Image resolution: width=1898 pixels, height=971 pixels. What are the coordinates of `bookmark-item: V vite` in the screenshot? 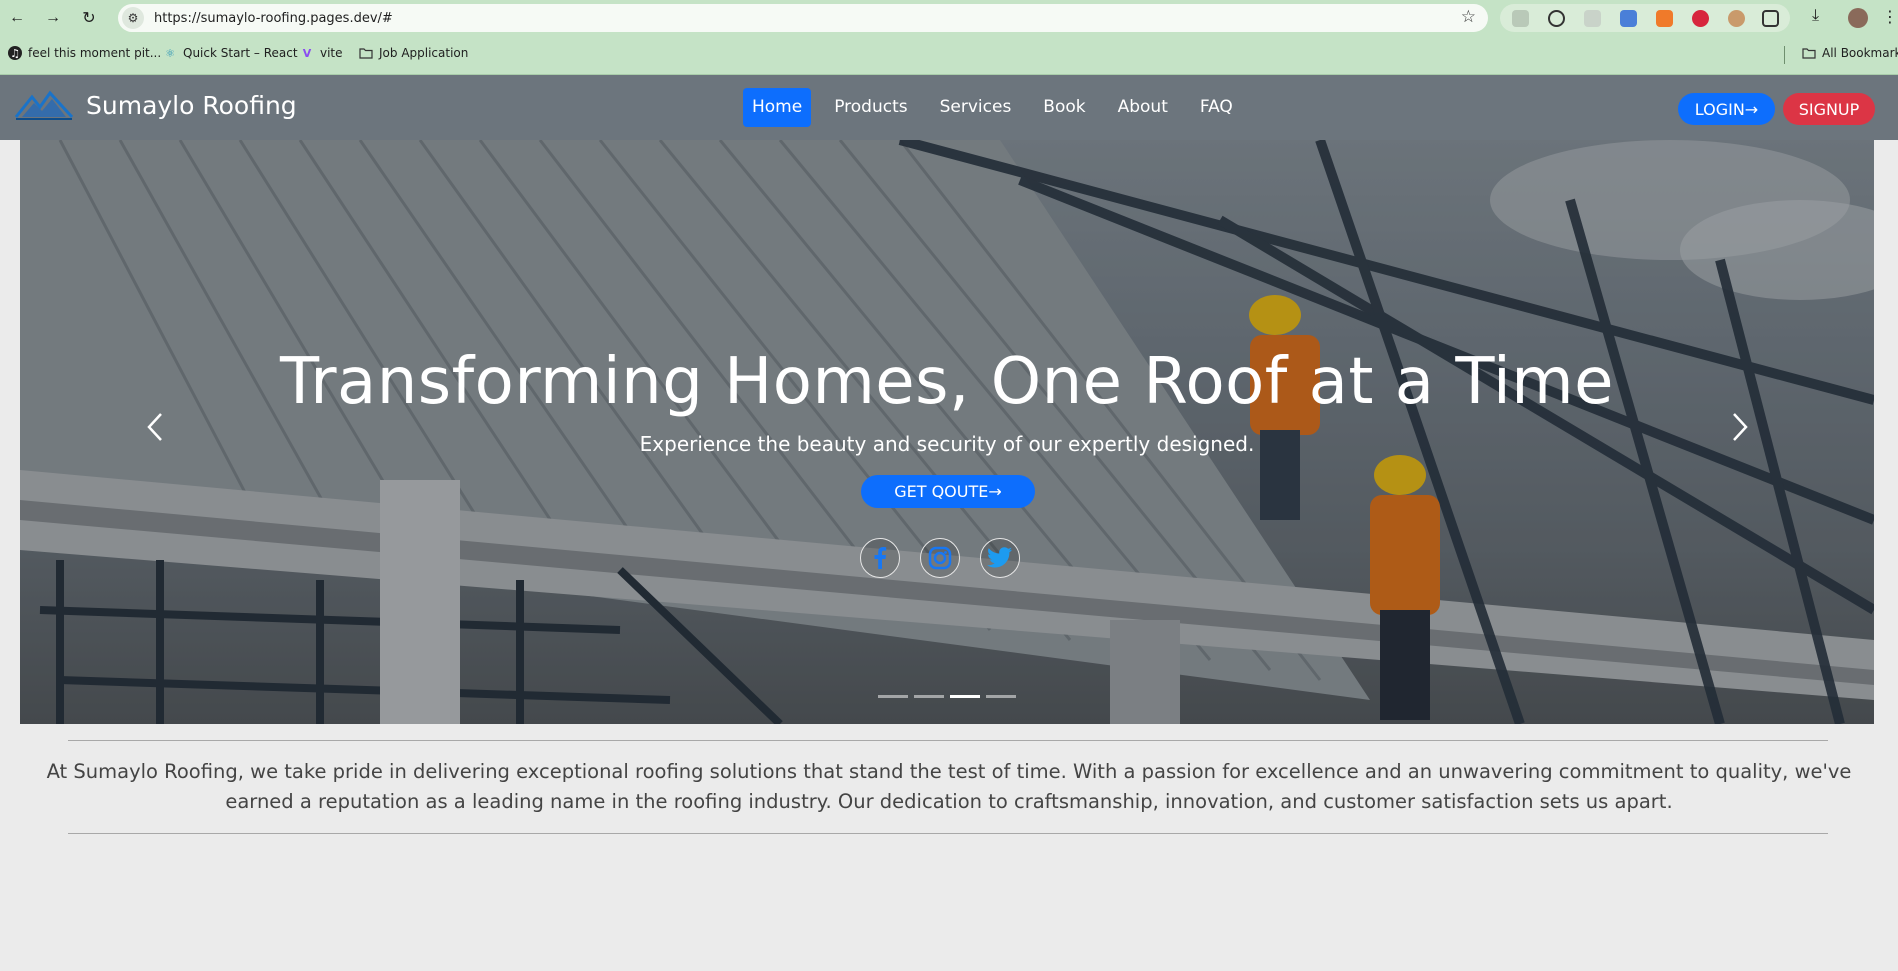 It's located at (321, 53).